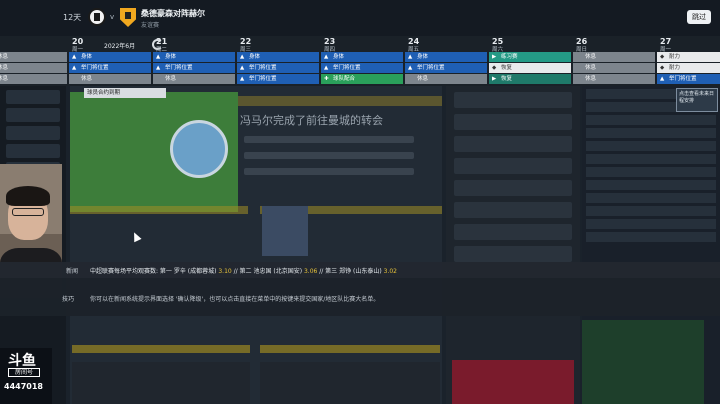 The width and height of the screenshot is (720, 404). What do you see at coordinates (256, 226) in the screenshot?
I see `background-tiles` at bounding box center [256, 226].